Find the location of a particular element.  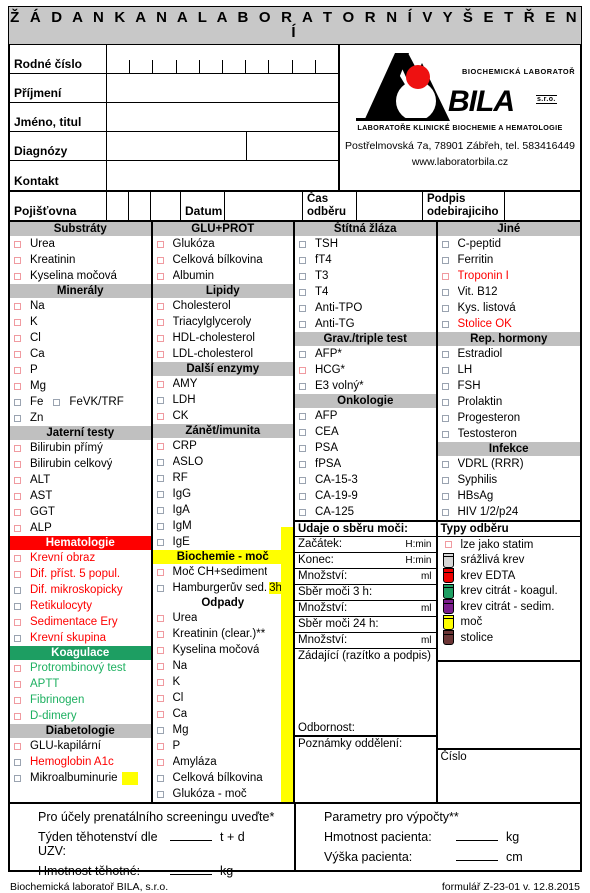

test-item: Kyselina močová is located at coordinates (80, 276).